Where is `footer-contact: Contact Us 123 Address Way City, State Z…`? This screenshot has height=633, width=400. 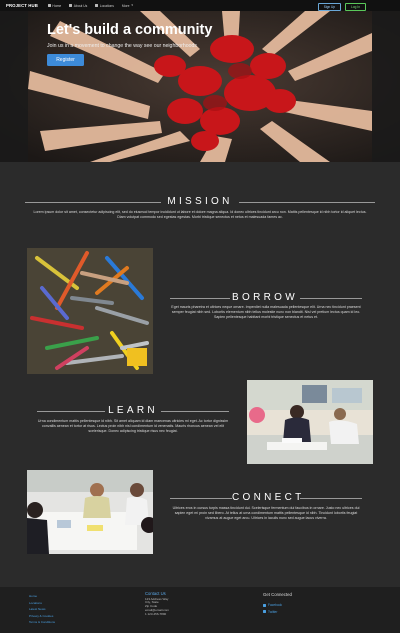
footer-contact: Contact Us 123 Address Way City, State Z… is located at coordinates (157, 604).